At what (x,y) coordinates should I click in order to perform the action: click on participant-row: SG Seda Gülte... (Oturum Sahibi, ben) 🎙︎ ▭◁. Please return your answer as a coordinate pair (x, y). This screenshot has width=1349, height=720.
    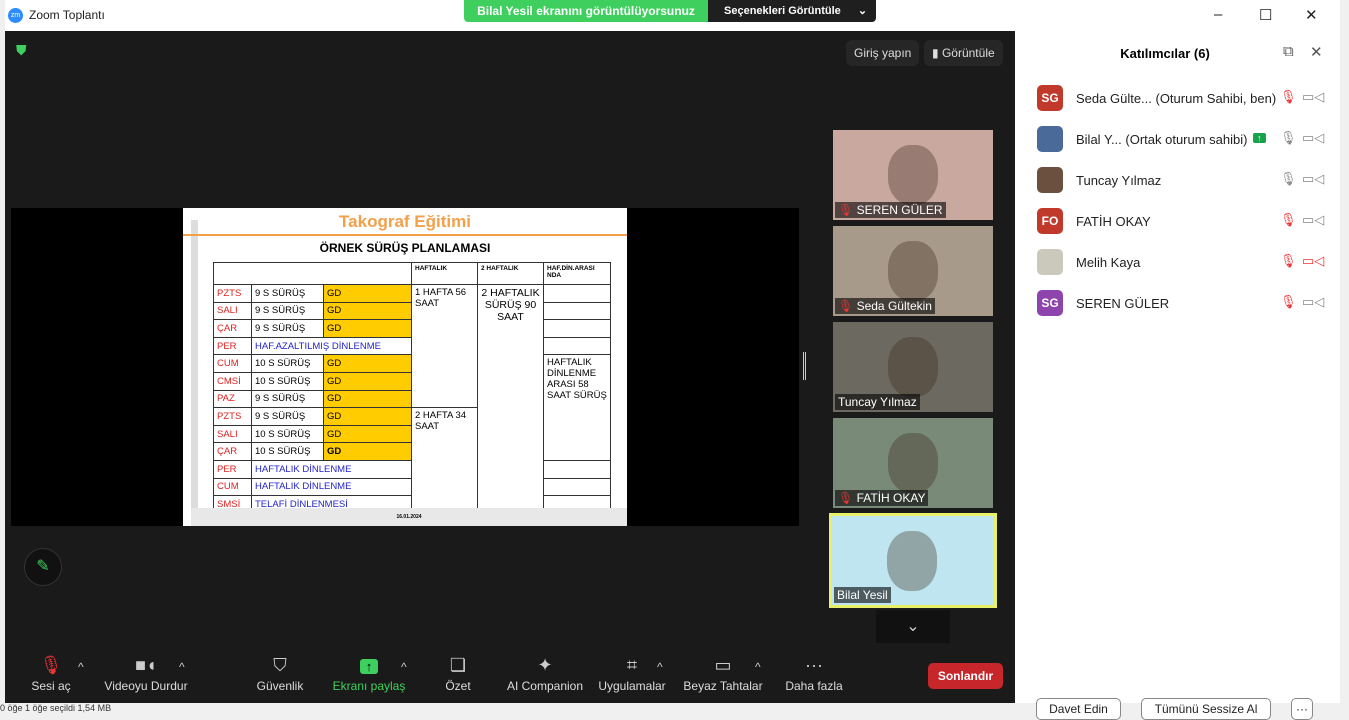
    Looking at the image, I should click on (1182, 98).